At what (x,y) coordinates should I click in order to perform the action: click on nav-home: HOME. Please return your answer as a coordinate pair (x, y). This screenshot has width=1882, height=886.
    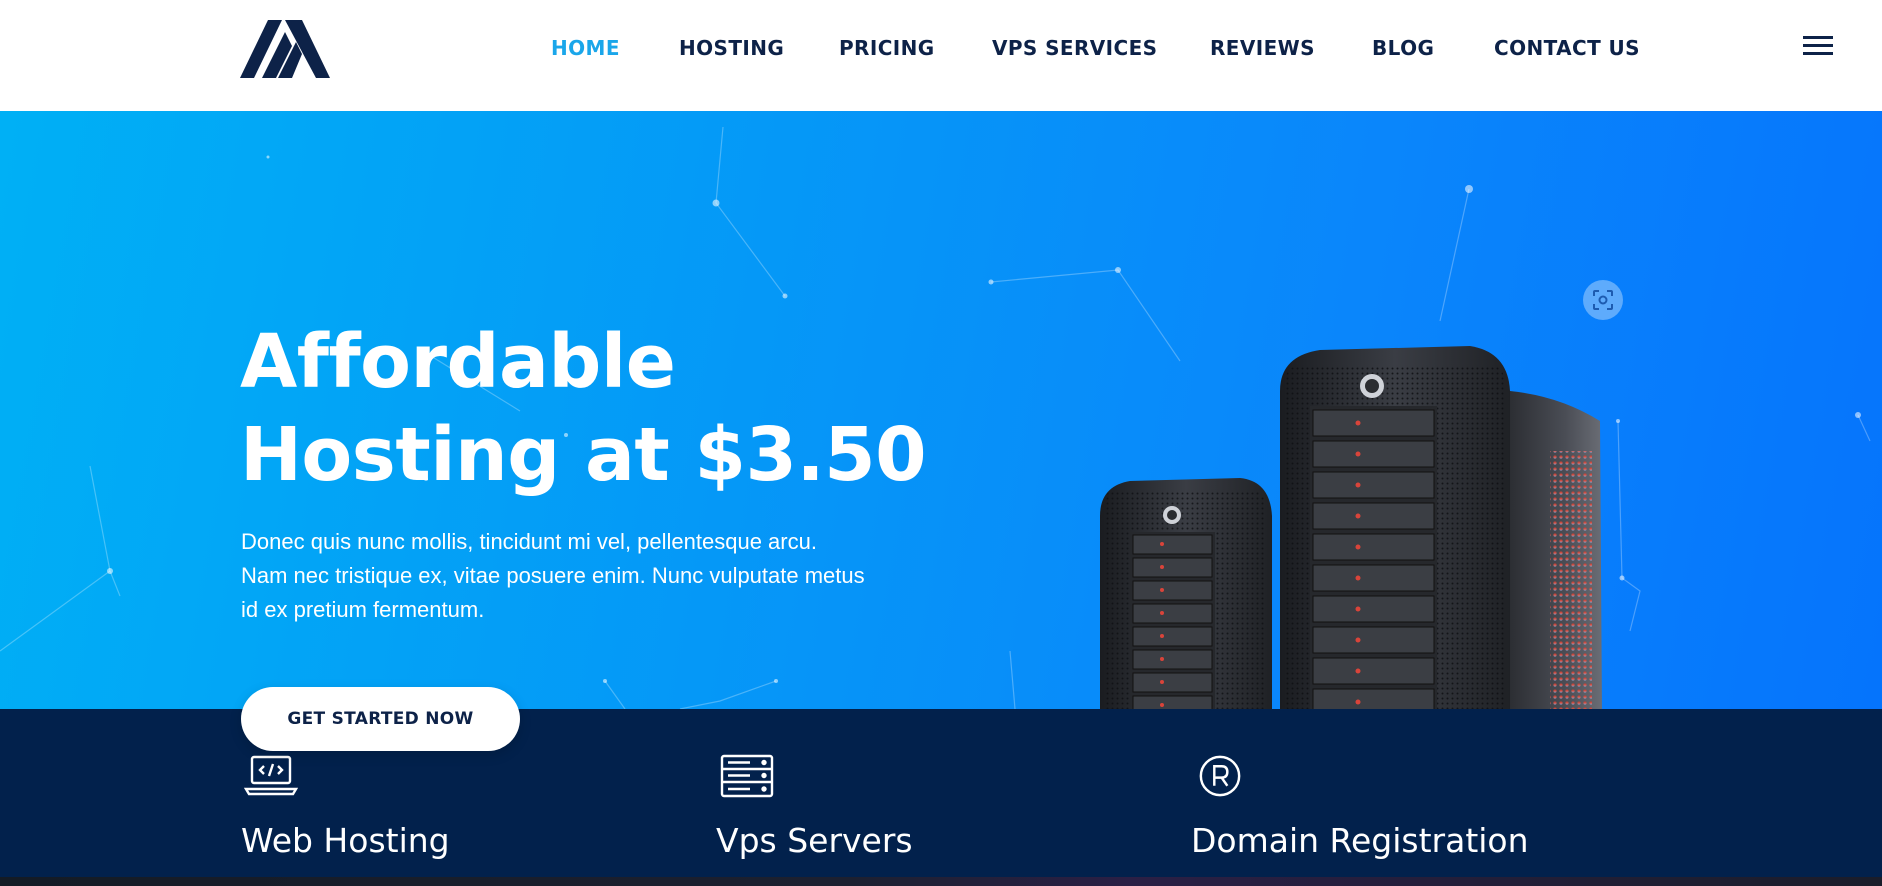
    Looking at the image, I should click on (585, 48).